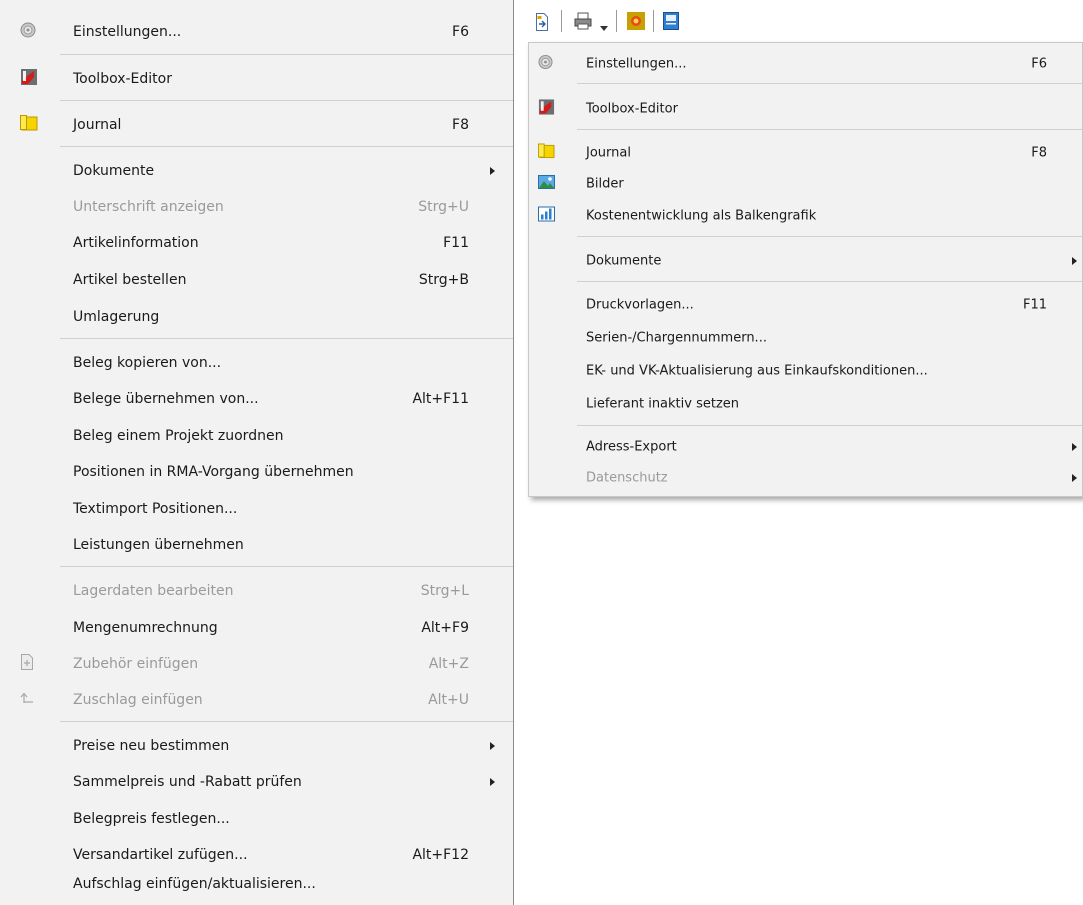 This screenshot has height=905, width=1083. Describe the element at coordinates (805, 305) in the screenshot. I see `menu-item-druckvorlagen: Druckvorlagen... F11` at that location.